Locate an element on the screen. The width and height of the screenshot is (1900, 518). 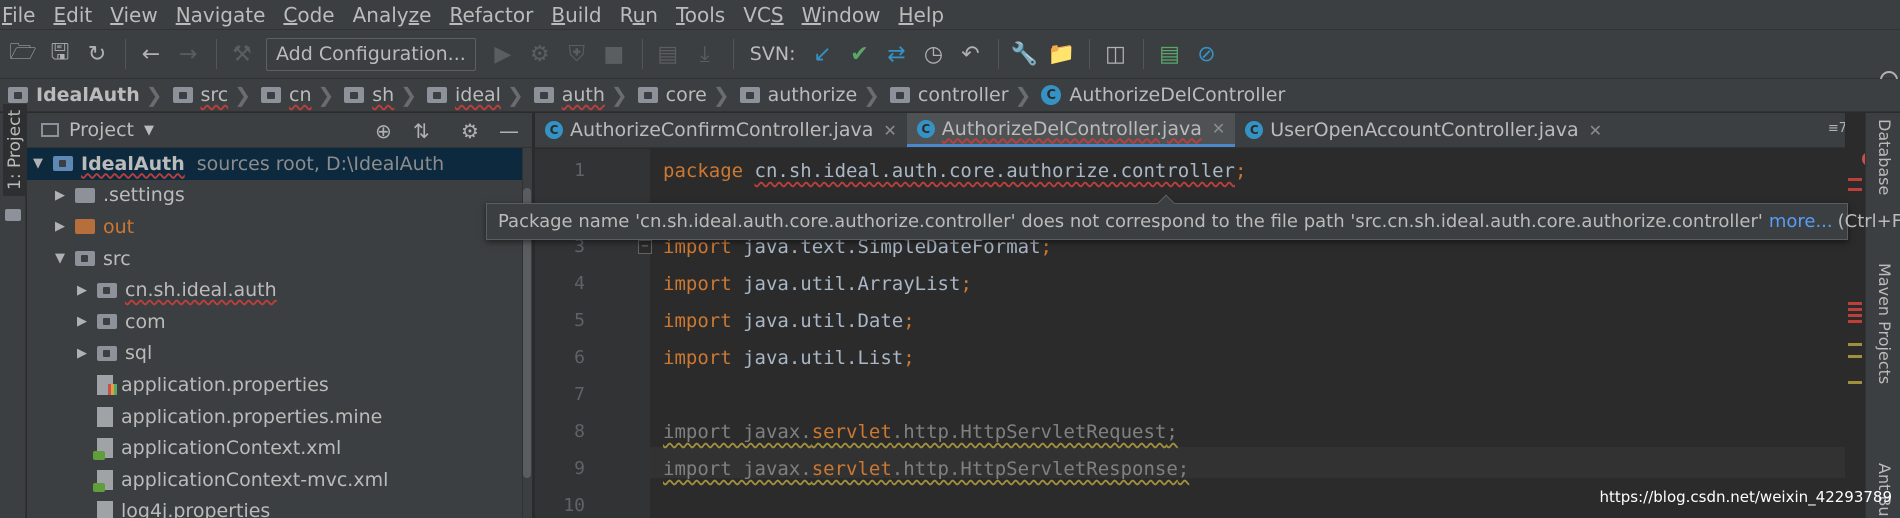
build-hammer-icon: ⚒ is located at coordinates (242, 54).